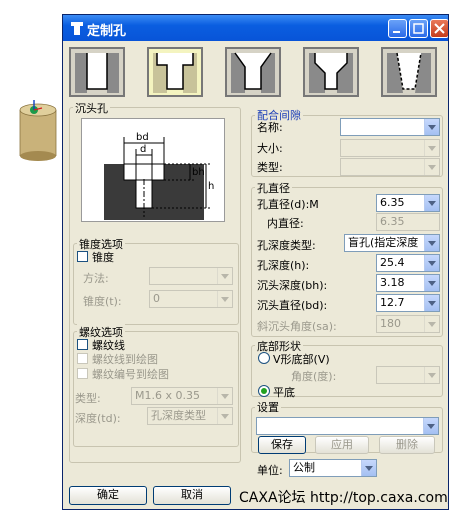 Image resolution: width=449 pixels, height=510 pixels. What do you see at coordinates (397, 28) in the screenshot?
I see `minimize-button` at bounding box center [397, 28].